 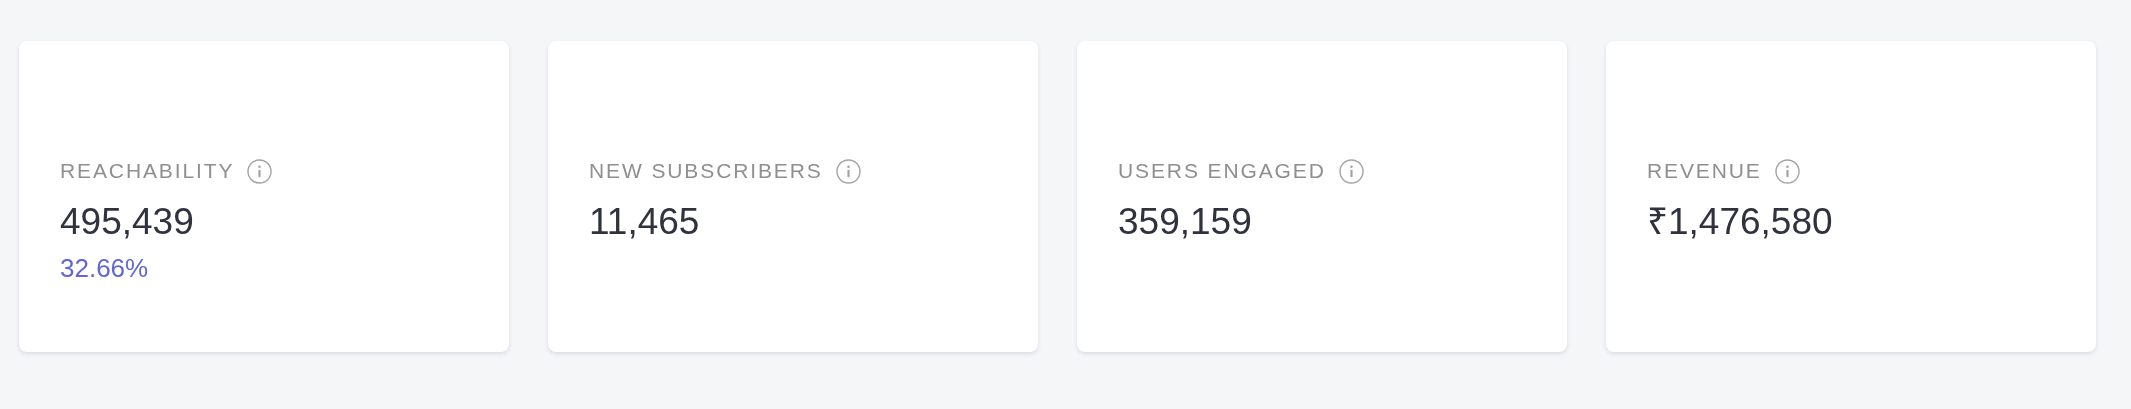 What do you see at coordinates (706, 171) in the screenshot?
I see `stat-label: NEW SUBSCRIBERS` at bounding box center [706, 171].